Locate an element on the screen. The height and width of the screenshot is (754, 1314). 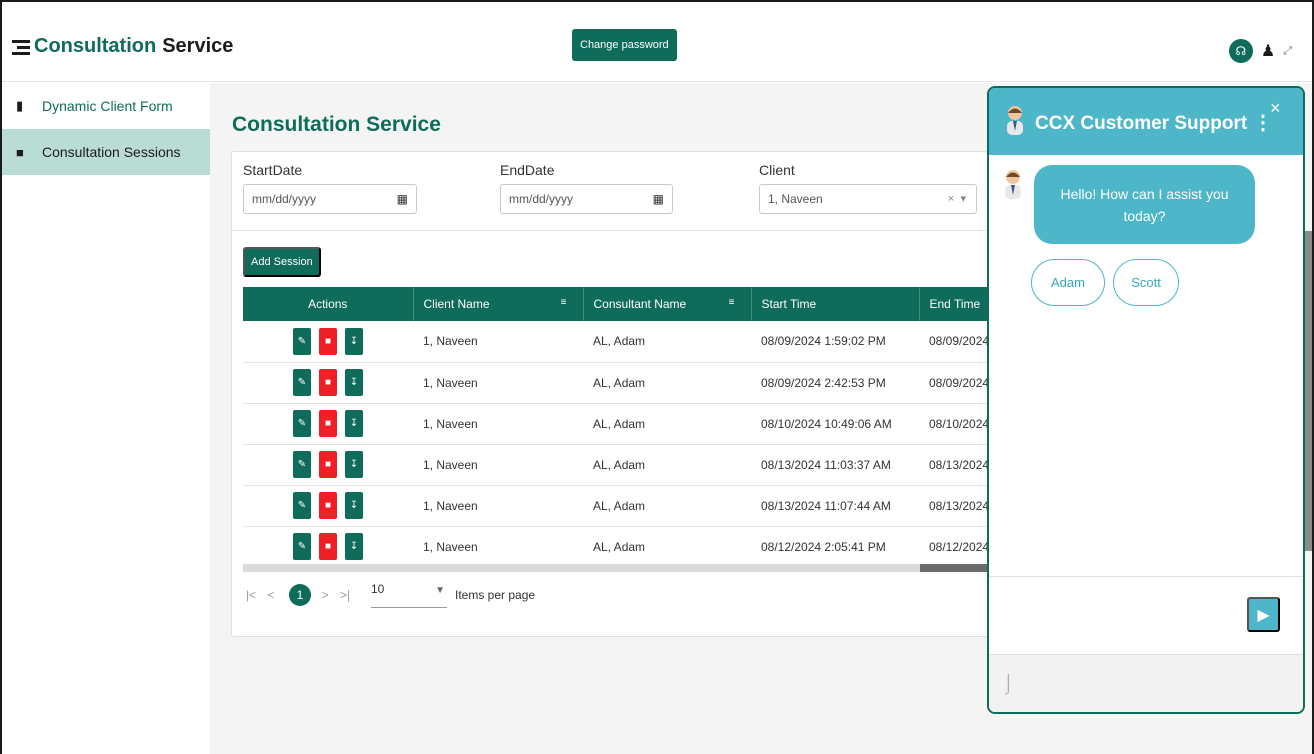
client-label: Client is located at coordinates (777, 170).